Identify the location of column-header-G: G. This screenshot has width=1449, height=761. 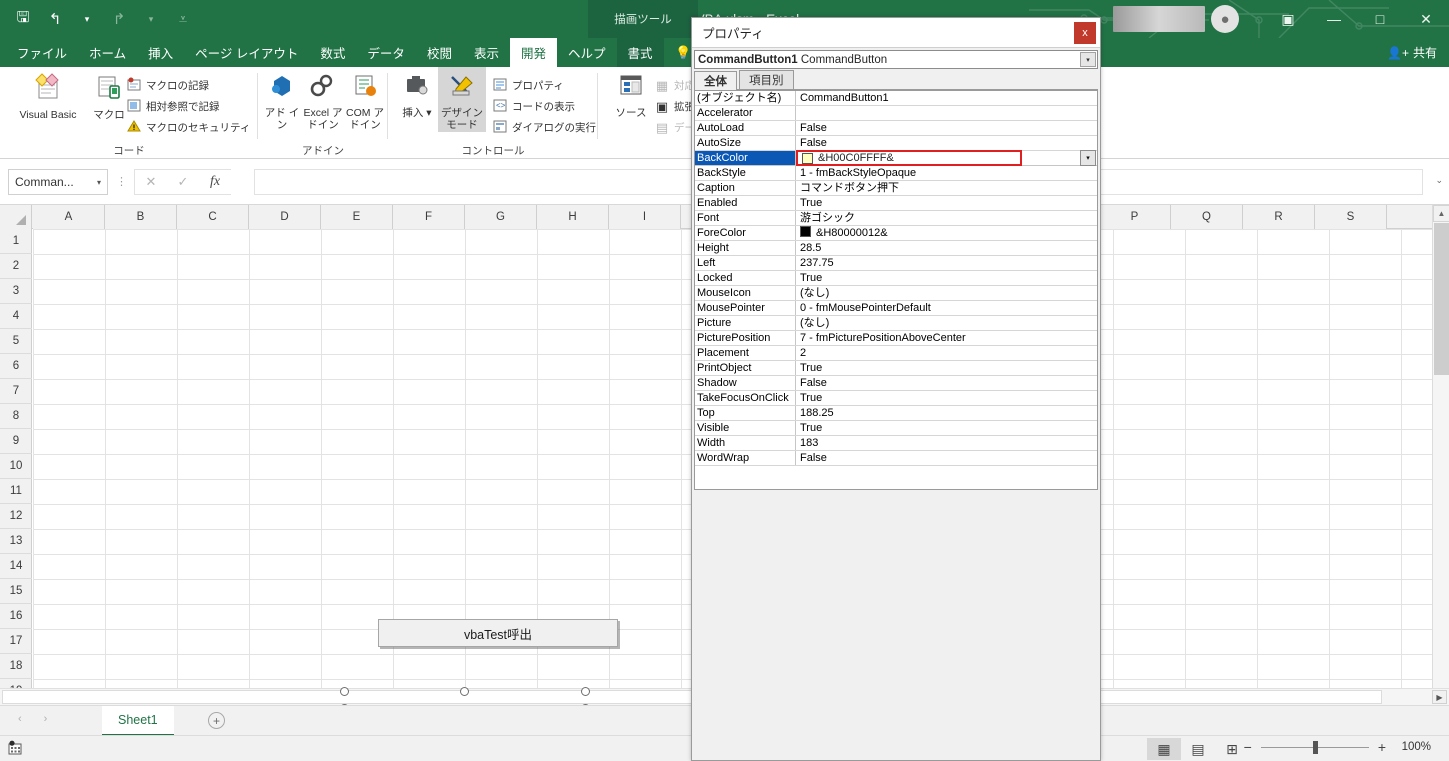
(501, 217).